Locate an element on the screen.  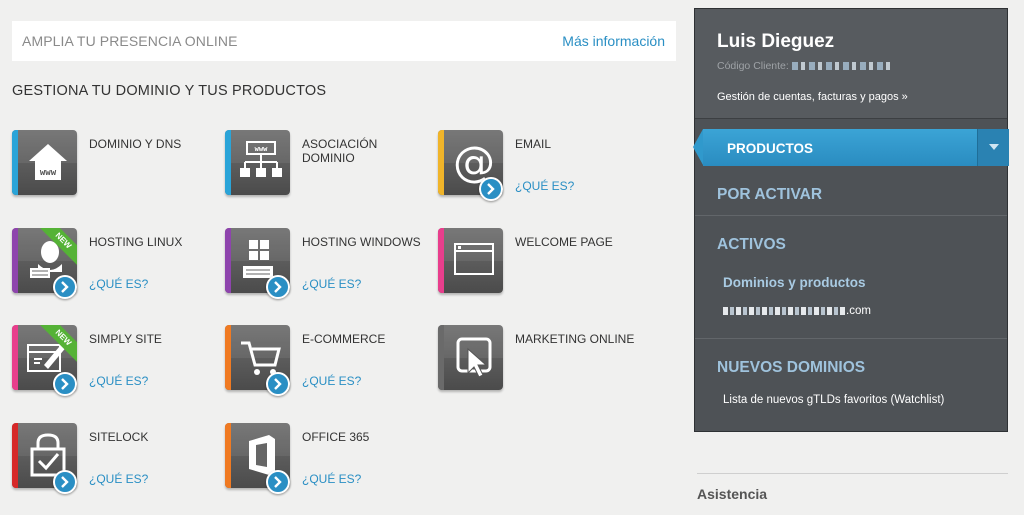
user-name: Luis Dieguez is located at coordinates (776, 41).